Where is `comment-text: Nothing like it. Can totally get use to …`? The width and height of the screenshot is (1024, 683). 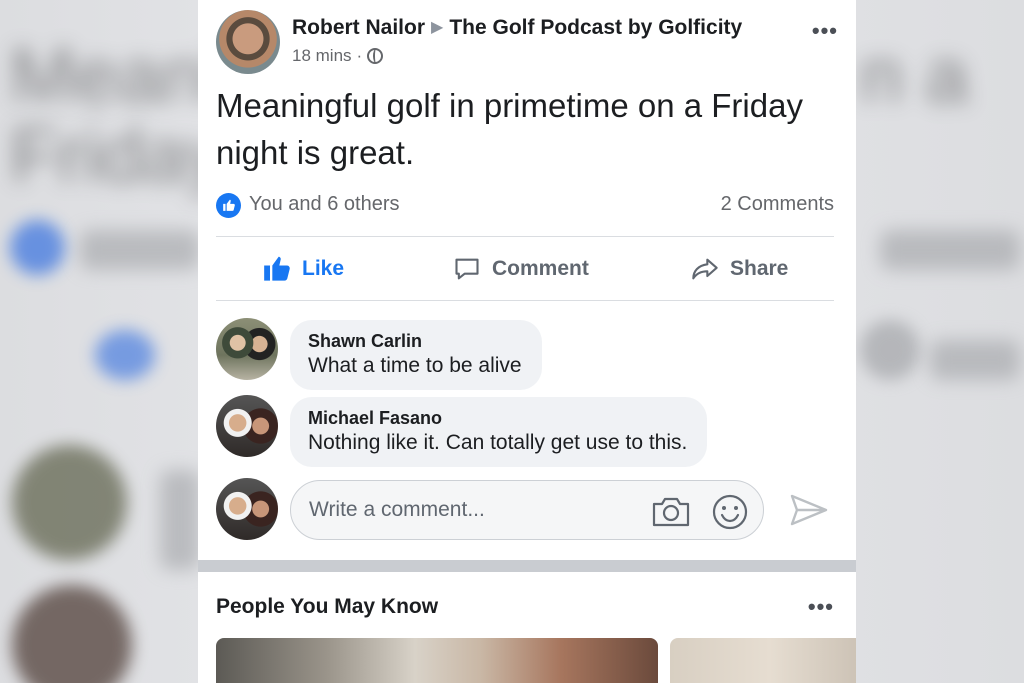 comment-text: Nothing like it. Can totally get use to … is located at coordinates (498, 442).